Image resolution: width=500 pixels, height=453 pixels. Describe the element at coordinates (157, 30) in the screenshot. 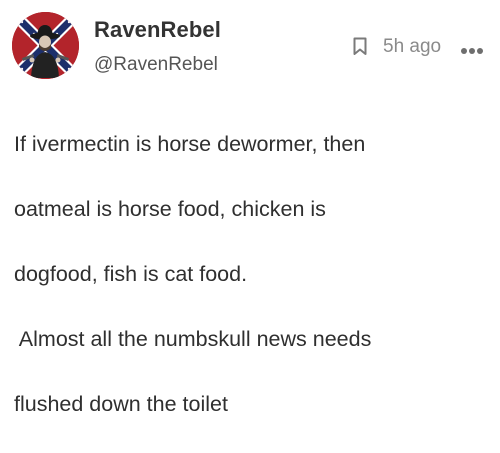

I see `author-display-name: RavenRebel` at that location.